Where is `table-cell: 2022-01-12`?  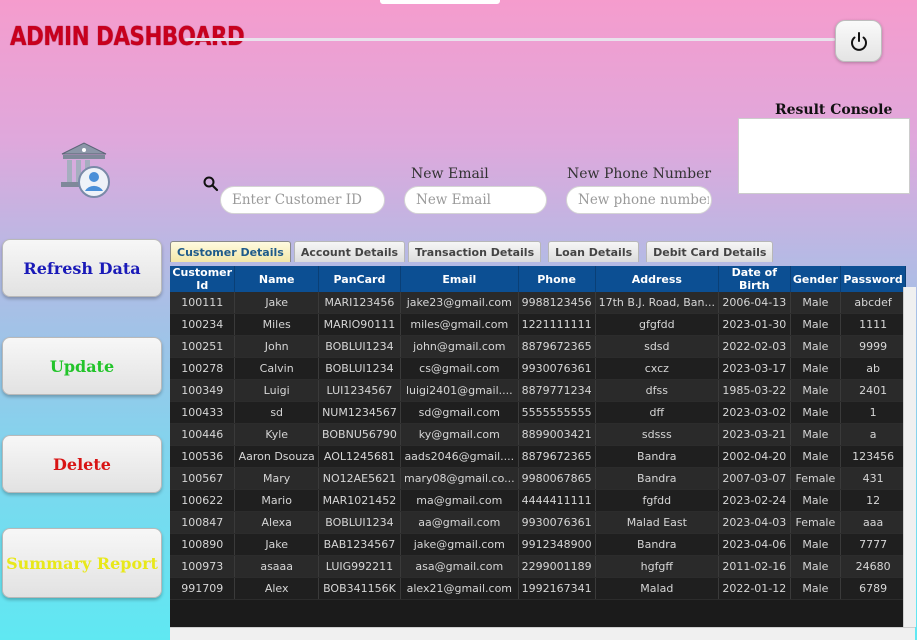 table-cell: 2022-01-12 is located at coordinates (754, 588).